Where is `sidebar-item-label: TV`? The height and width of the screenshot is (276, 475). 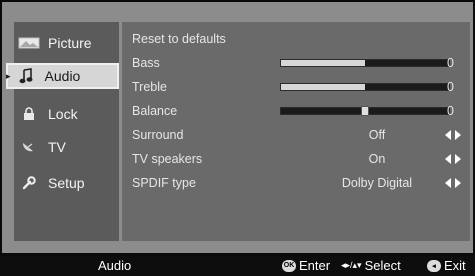
sidebar-item-label: TV is located at coordinates (57, 147).